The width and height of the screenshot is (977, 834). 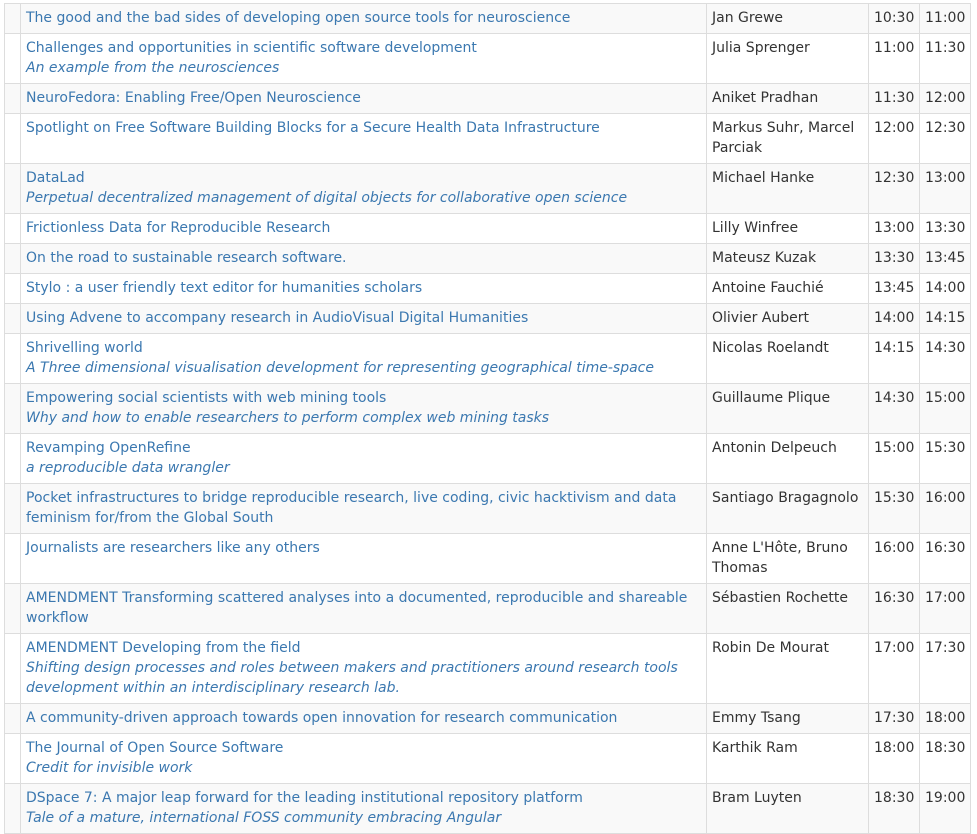 What do you see at coordinates (364, 448) in the screenshot?
I see `event-title-link: Revamping OpenRefine` at bounding box center [364, 448].